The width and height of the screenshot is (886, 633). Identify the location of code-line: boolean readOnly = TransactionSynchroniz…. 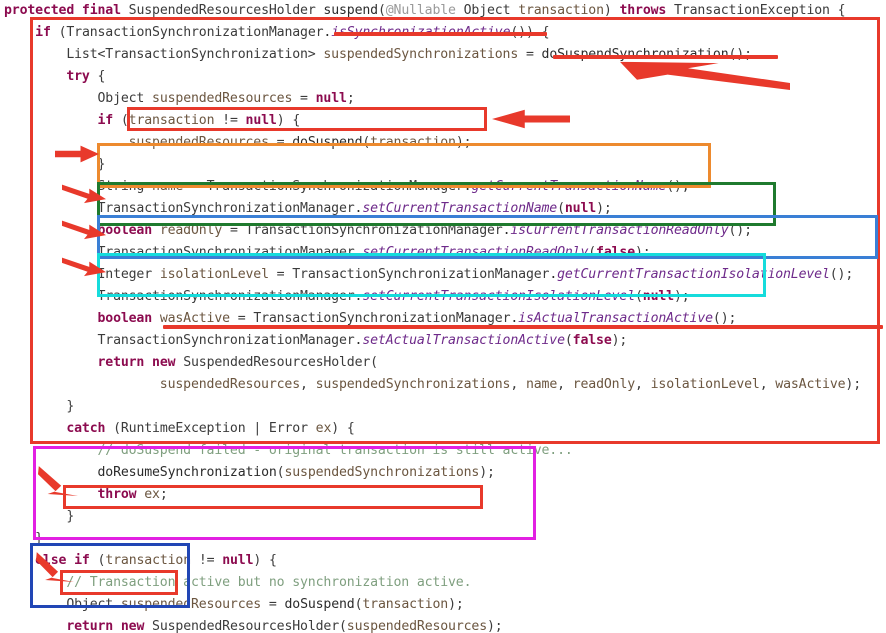
(424, 230).